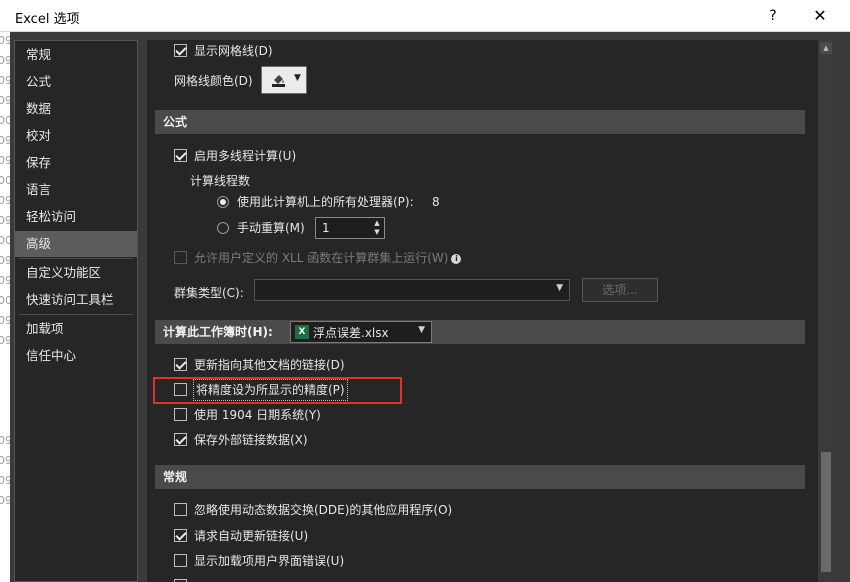 This screenshot has height=582, width=850. What do you see at coordinates (456, 259) in the screenshot?
I see `info-icon: i` at bounding box center [456, 259].